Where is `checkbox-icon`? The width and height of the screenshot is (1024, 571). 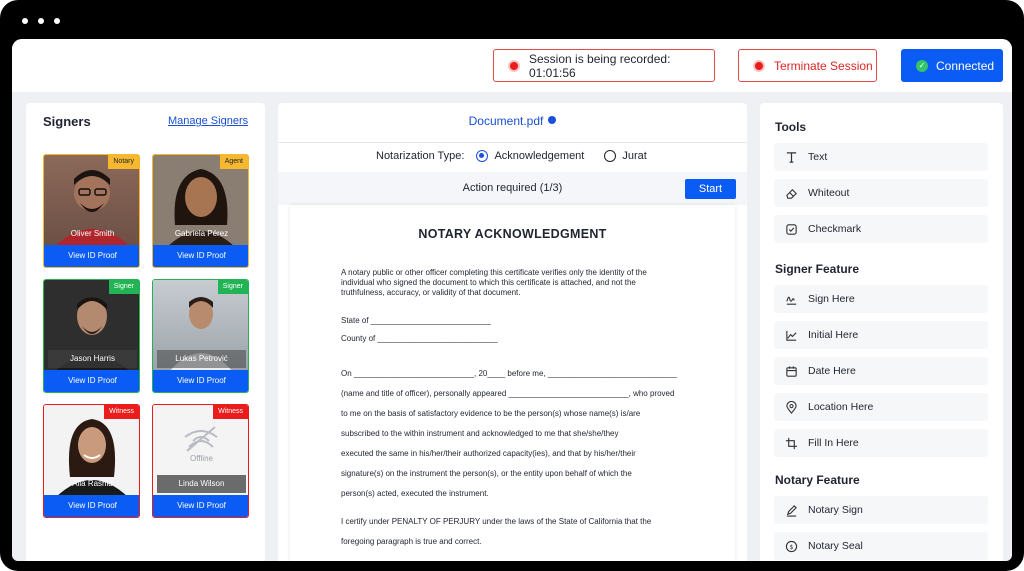
checkbox-icon is located at coordinates (791, 229).